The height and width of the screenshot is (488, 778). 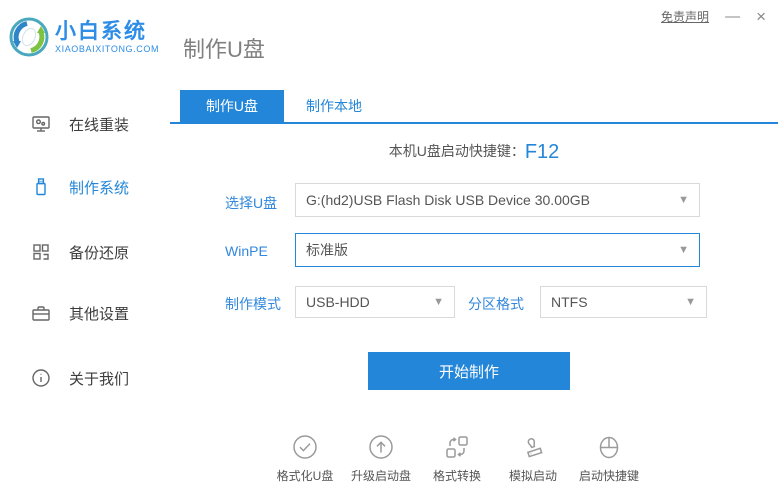 I want to click on tool-format-convert: 格式转换, so click(x=457, y=459).